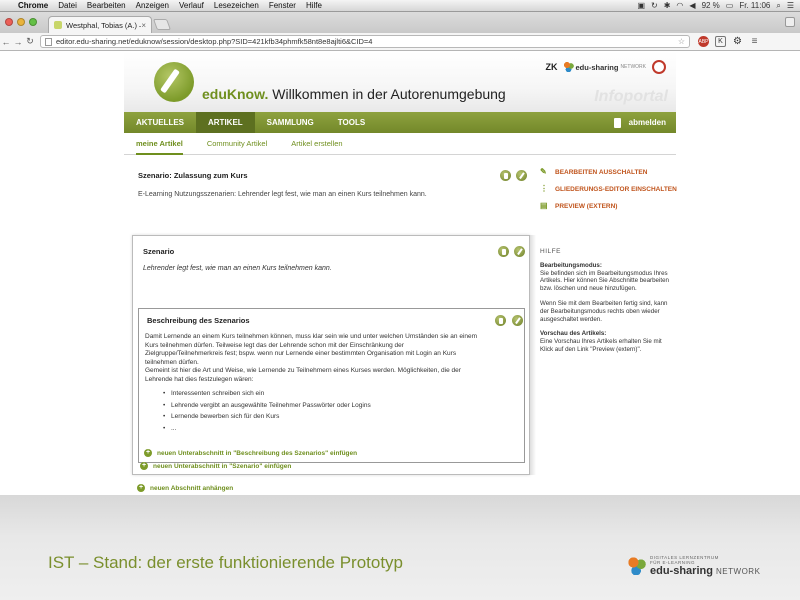 Image resolution: width=800 pixels, height=600 pixels. I want to click on bookmark-star-icon: ☆, so click(681, 41).